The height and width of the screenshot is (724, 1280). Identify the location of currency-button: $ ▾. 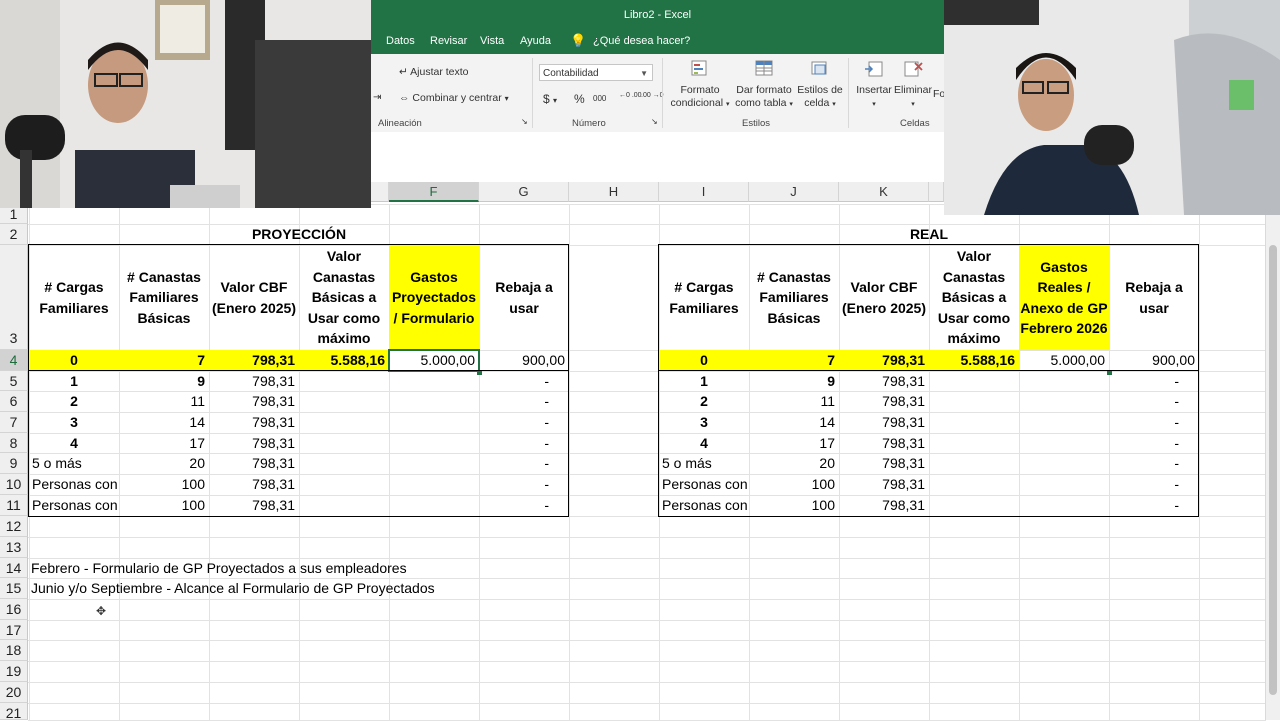
(550, 99).